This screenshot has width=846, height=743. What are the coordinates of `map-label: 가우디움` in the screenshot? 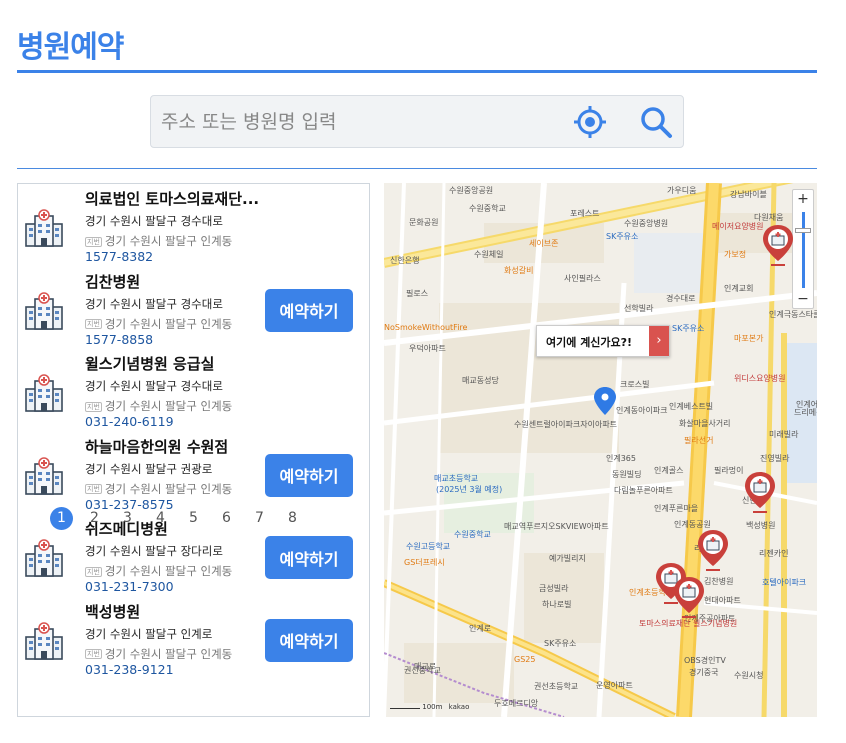 It's located at (682, 190).